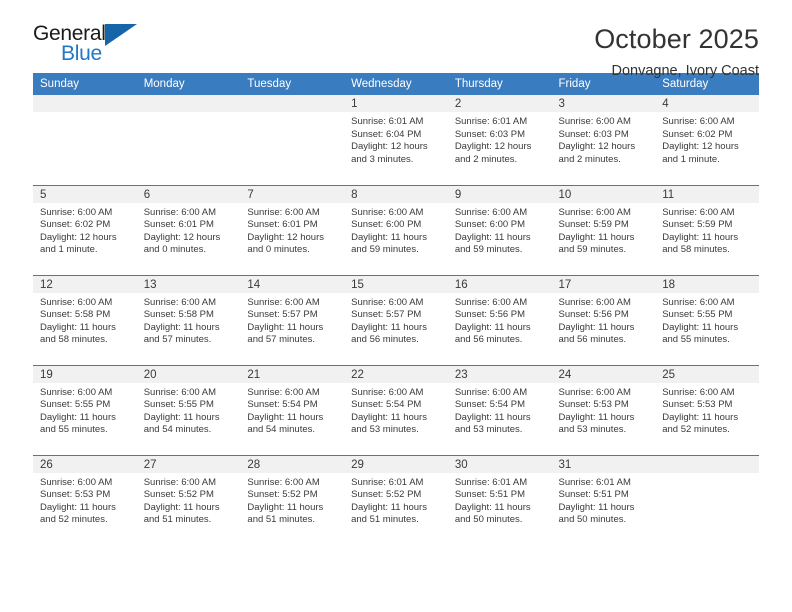 The height and width of the screenshot is (612, 792). Describe the element at coordinates (697, 405) in the screenshot. I see `sunset-text: Sunset: 5:53 PM` at that location.